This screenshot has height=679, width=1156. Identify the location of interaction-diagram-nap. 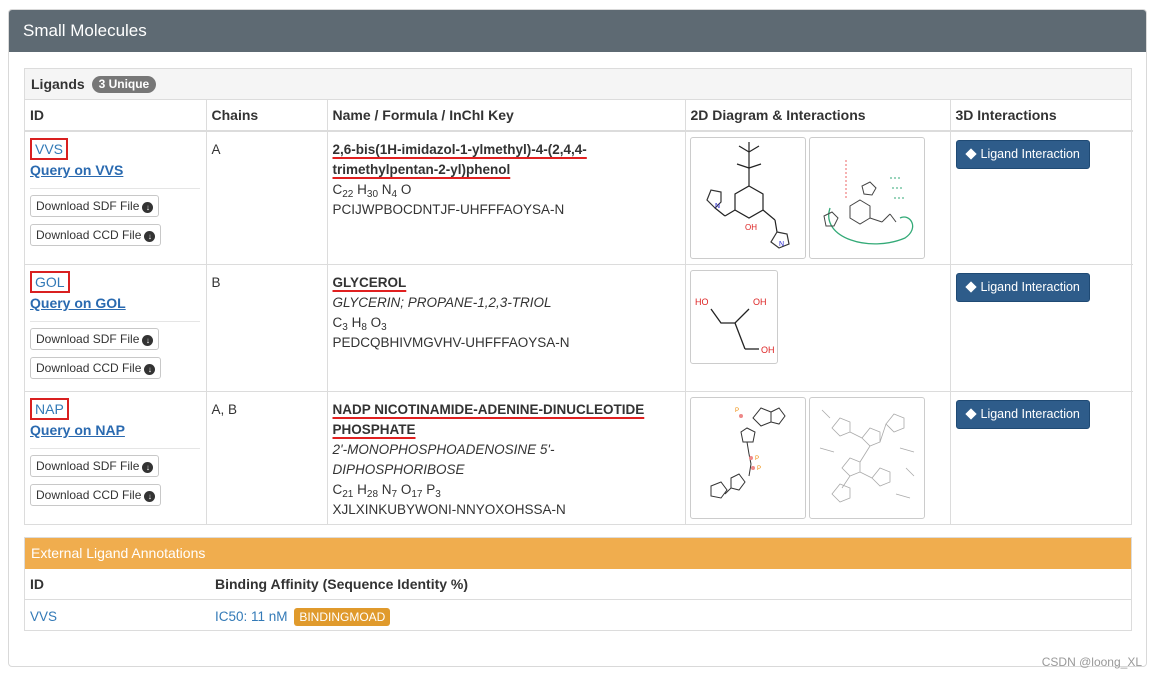
(866, 458).